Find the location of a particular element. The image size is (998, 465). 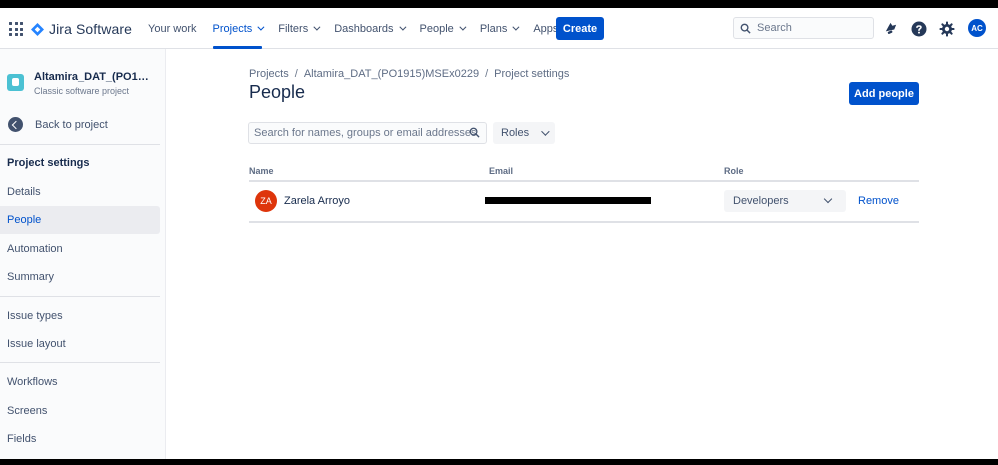

project-name: Altamira_DAT_(PO1915)MSEx0229 is located at coordinates (93, 77).